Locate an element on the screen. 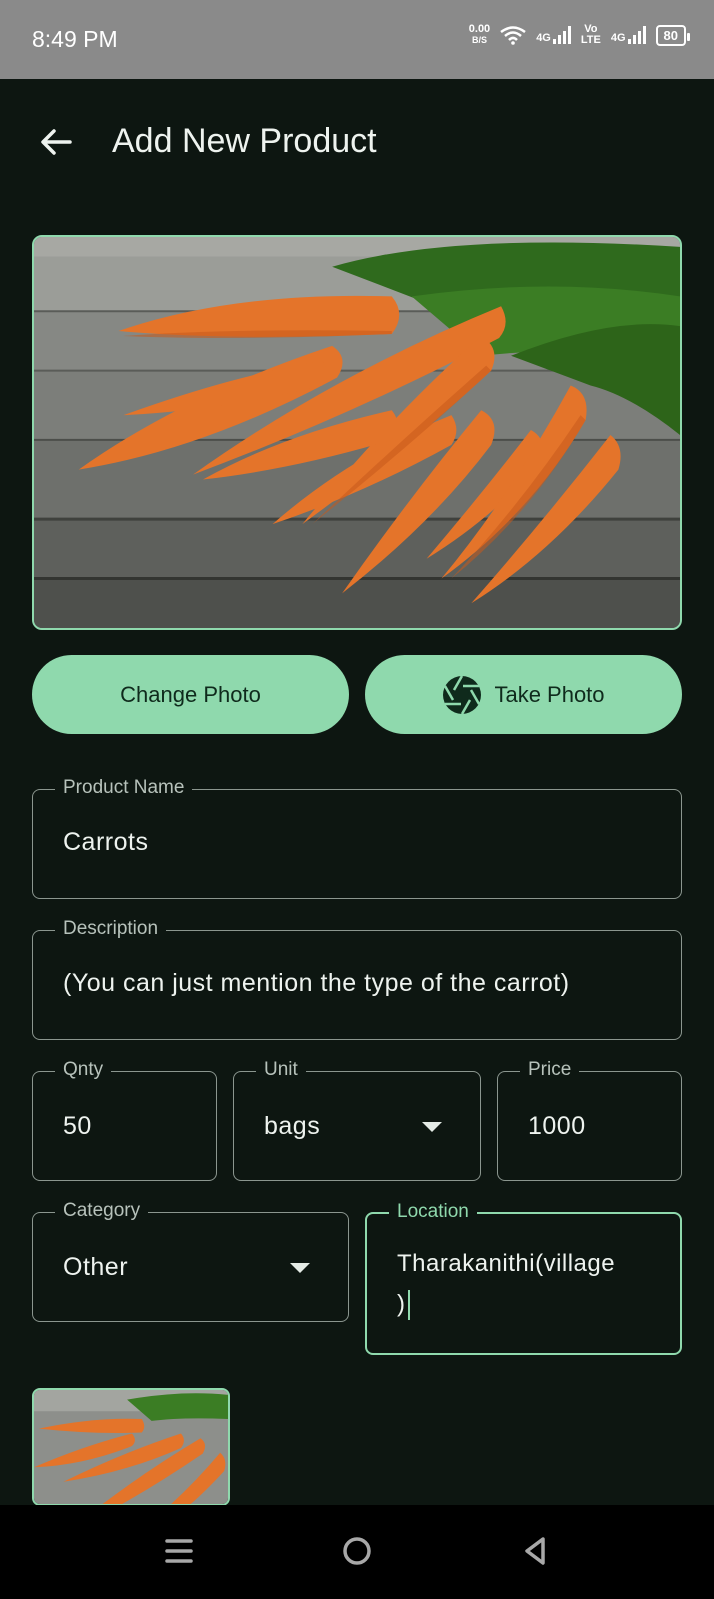 Image resolution: width=714 pixels, height=1599 pixels. category-label: Category is located at coordinates (102, 1211).